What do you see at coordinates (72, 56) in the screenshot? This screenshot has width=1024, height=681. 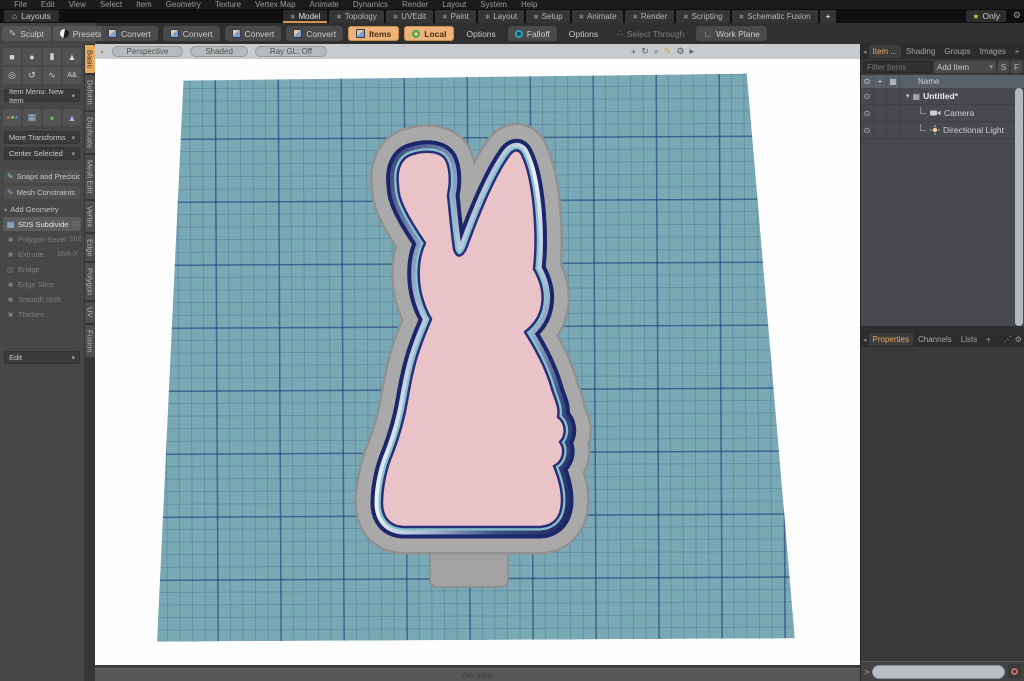 I see `cone-primitive-button: ▲` at bounding box center [72, 56].